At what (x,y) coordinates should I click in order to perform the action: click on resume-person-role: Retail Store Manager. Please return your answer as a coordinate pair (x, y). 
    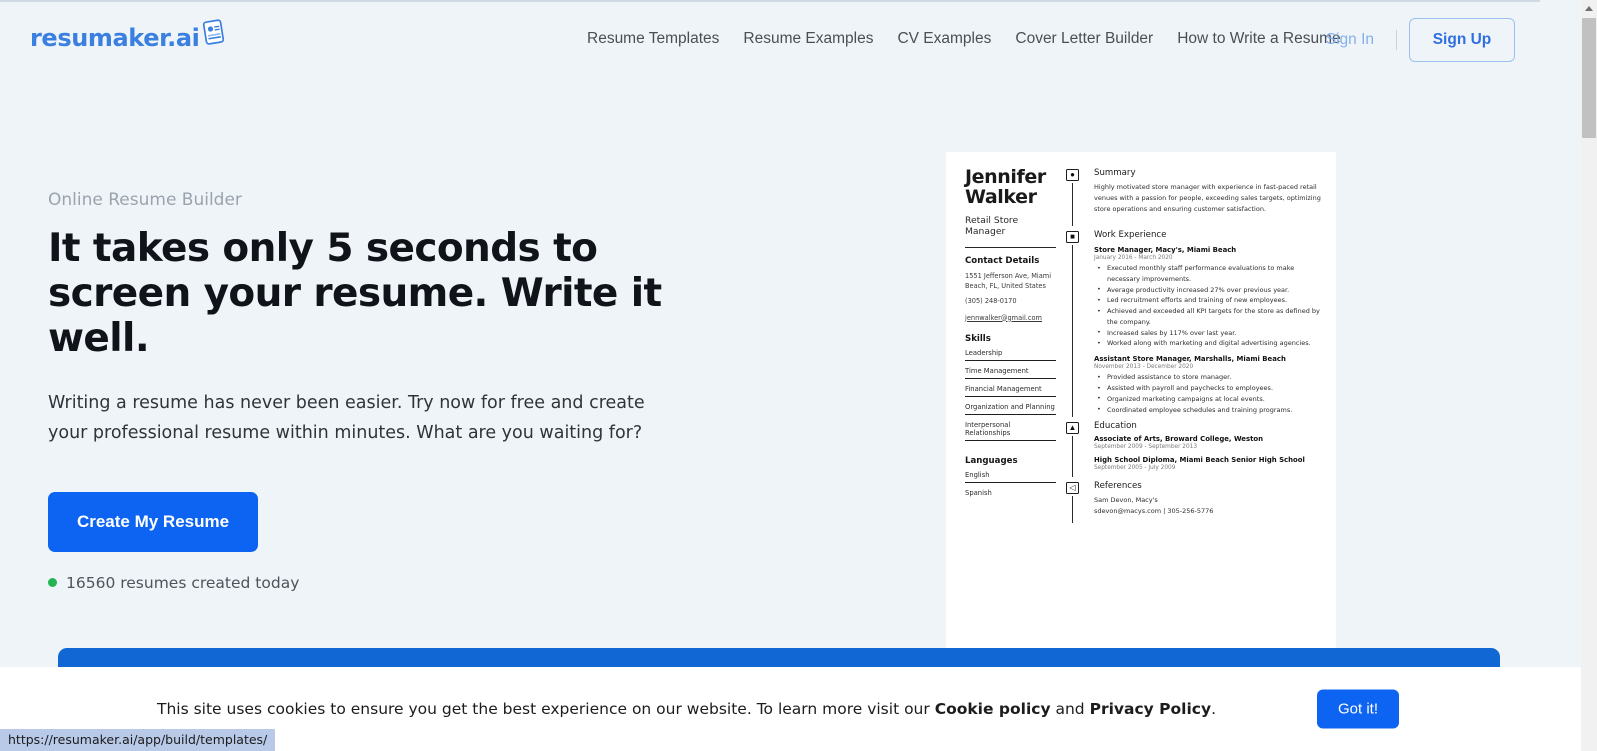
    Looking at the image, I should click on (992, 225).